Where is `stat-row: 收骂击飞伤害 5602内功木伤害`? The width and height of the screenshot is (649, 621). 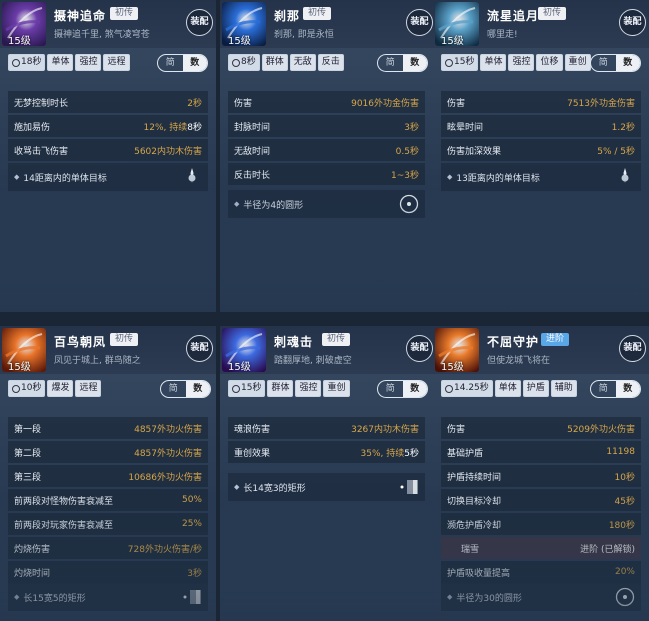
stat-row: 收骂击飞伤害 5602内功木伤害 is located at coordinates (108, 150).